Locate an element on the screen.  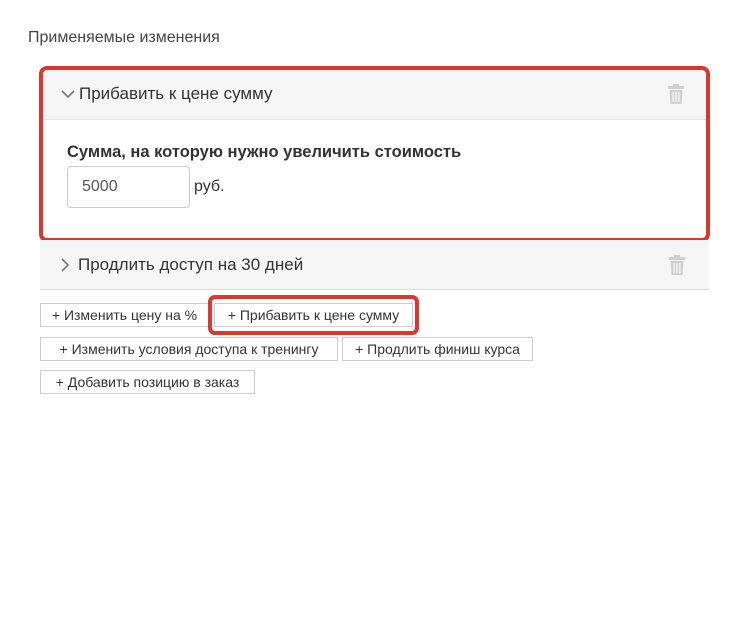
add-change-price-percent-button: + Изменить цену на % is located at coordinates (124, 315).